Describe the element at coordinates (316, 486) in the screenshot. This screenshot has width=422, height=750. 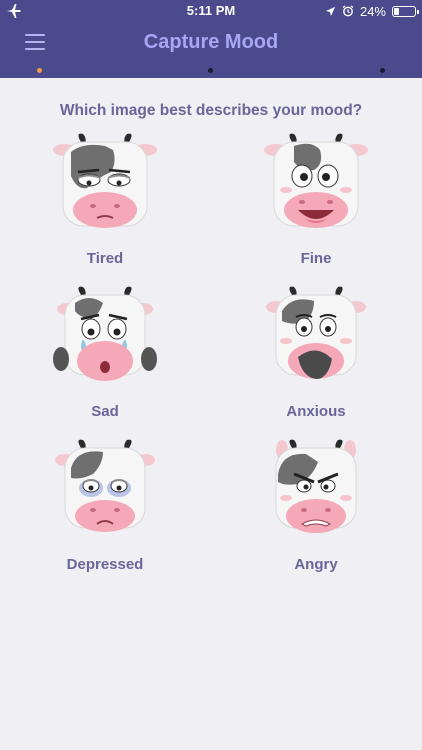
I see `angry-cow-icon` at that location.